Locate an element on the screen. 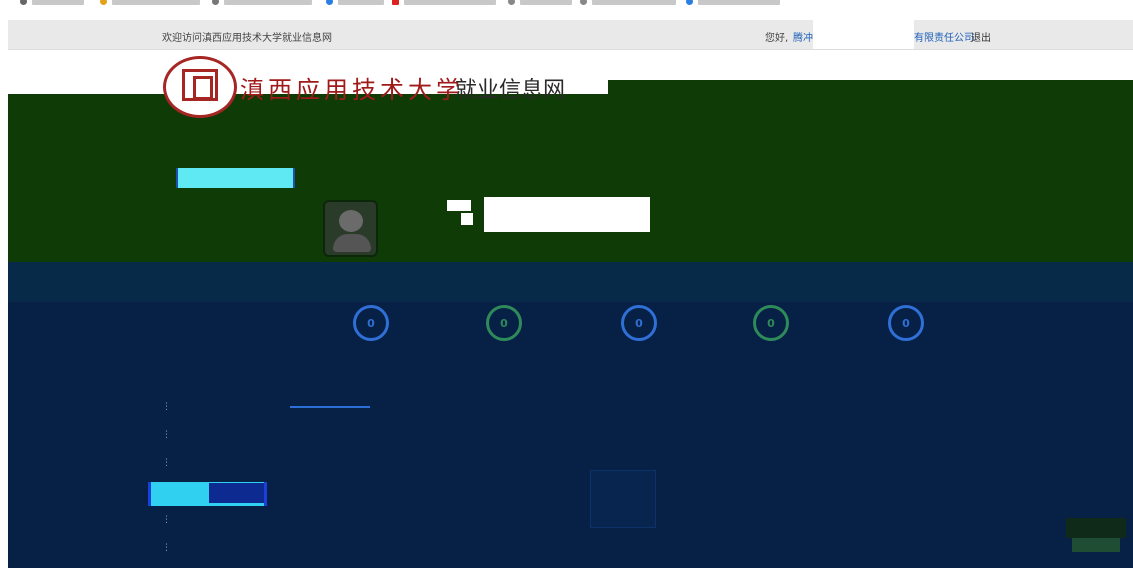 Image resolution: width=1133 pixels, height=568 pixels. menu-active-highlight is located at coordinates (236, 493).